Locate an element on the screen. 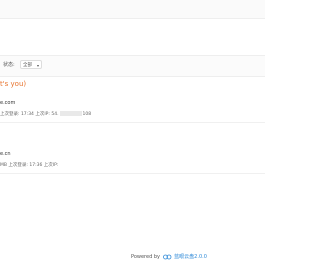  last-ip-suffix: 108 is located at coordinates (87, 114).